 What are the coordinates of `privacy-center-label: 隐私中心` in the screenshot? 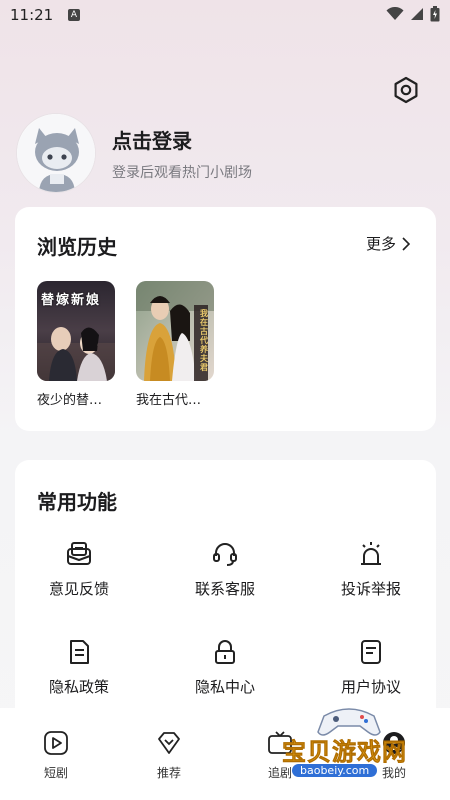 It's located at (224, 687).